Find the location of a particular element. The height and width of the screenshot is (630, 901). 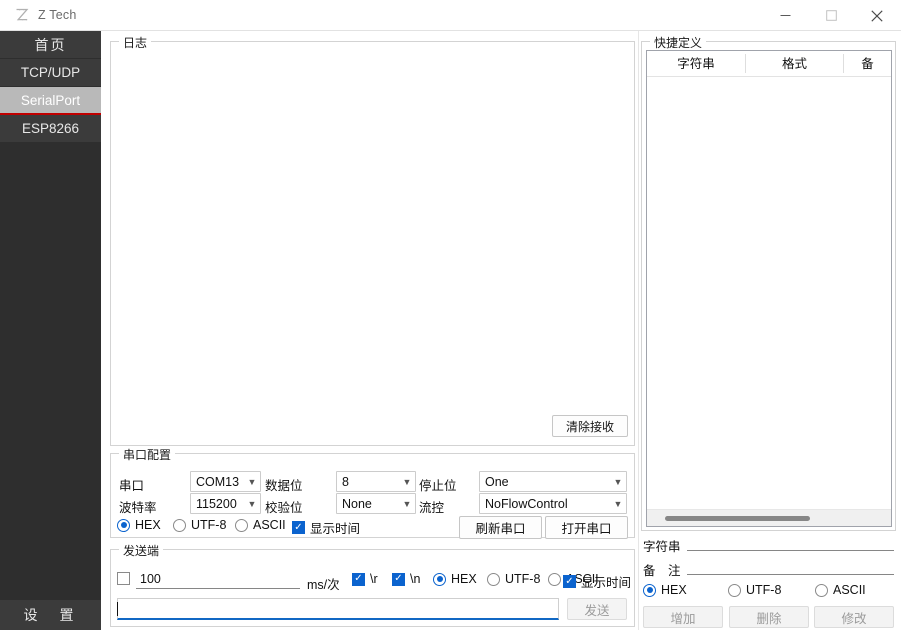

maximize-button is located at coordinates (831, 15).